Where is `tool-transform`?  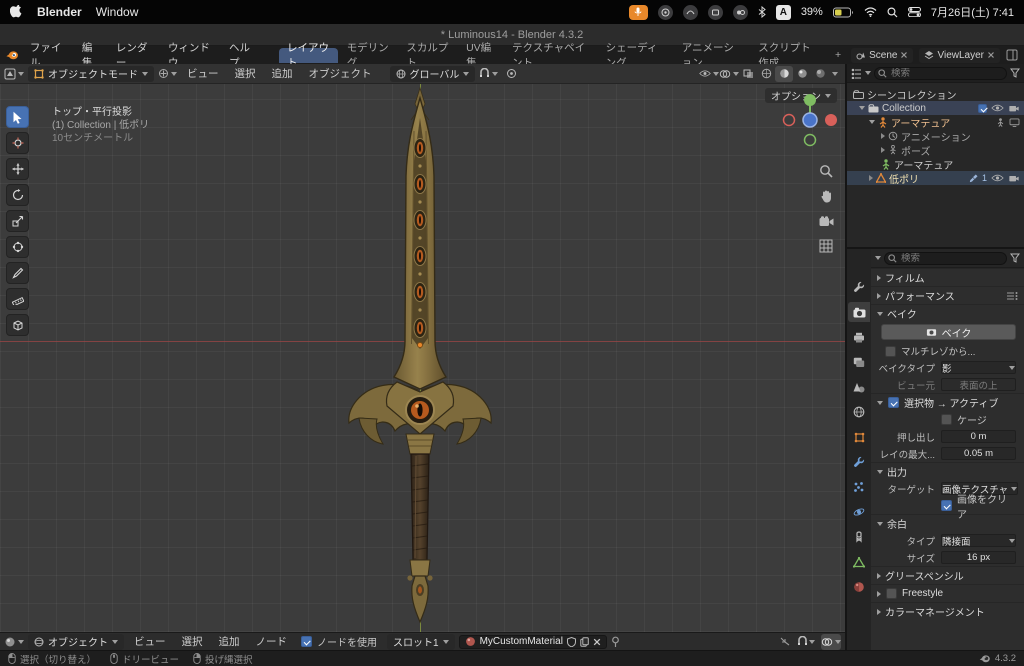
tool-transform is located at coordinates (17, 247).